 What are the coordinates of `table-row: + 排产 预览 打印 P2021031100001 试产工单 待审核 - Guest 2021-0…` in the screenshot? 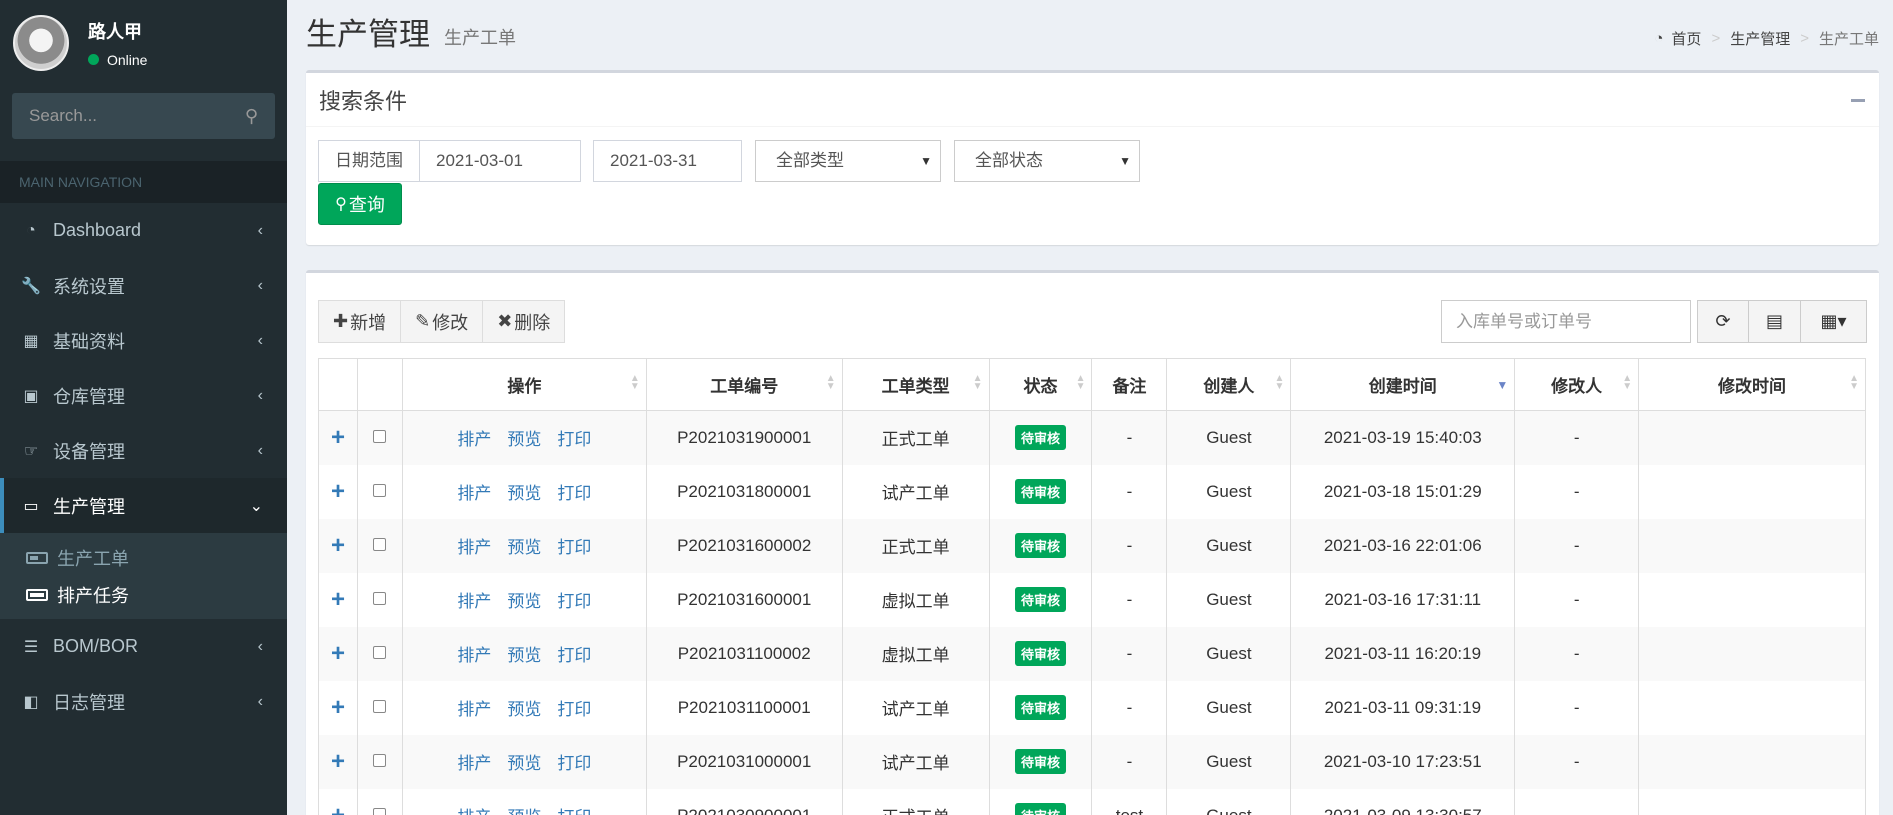 It's located at (1092, 707).